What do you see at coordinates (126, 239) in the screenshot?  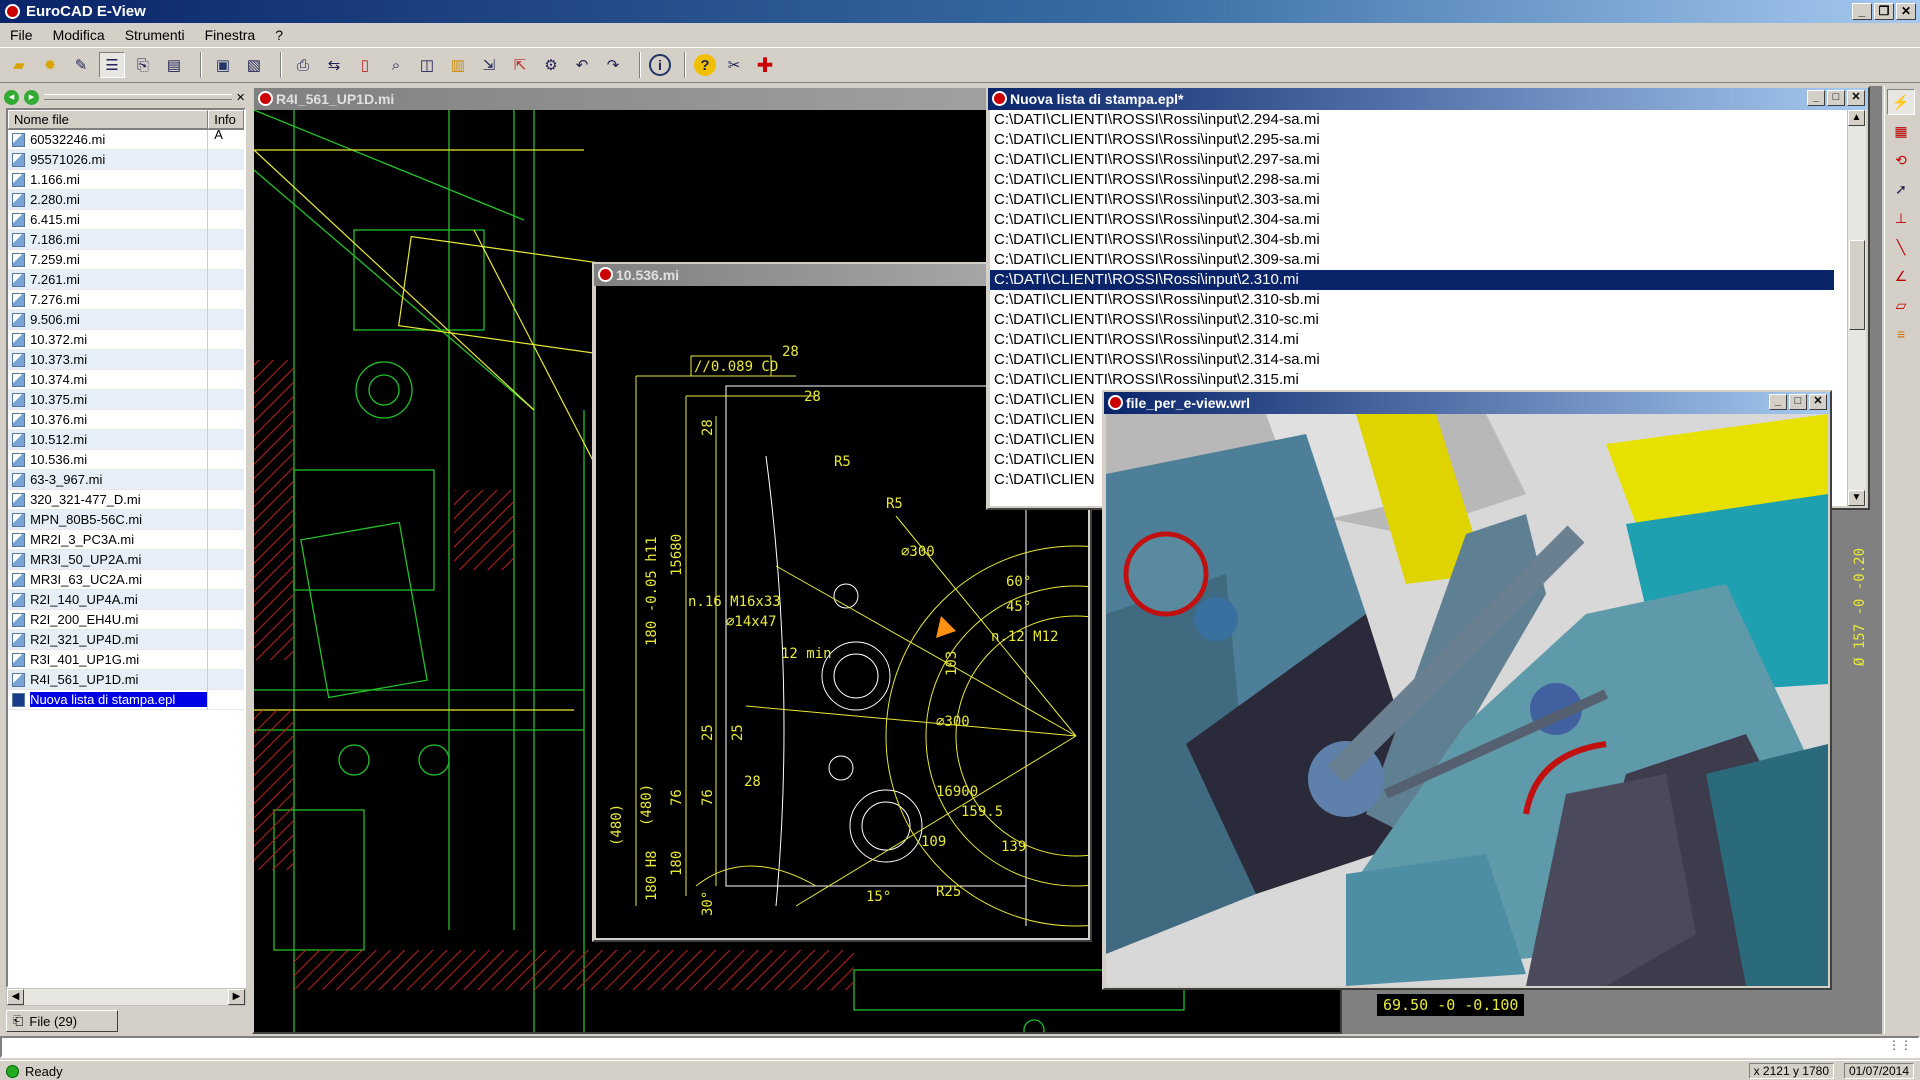 I see `file-list-item: 7.186.mi` at bounding box center [126, 239].